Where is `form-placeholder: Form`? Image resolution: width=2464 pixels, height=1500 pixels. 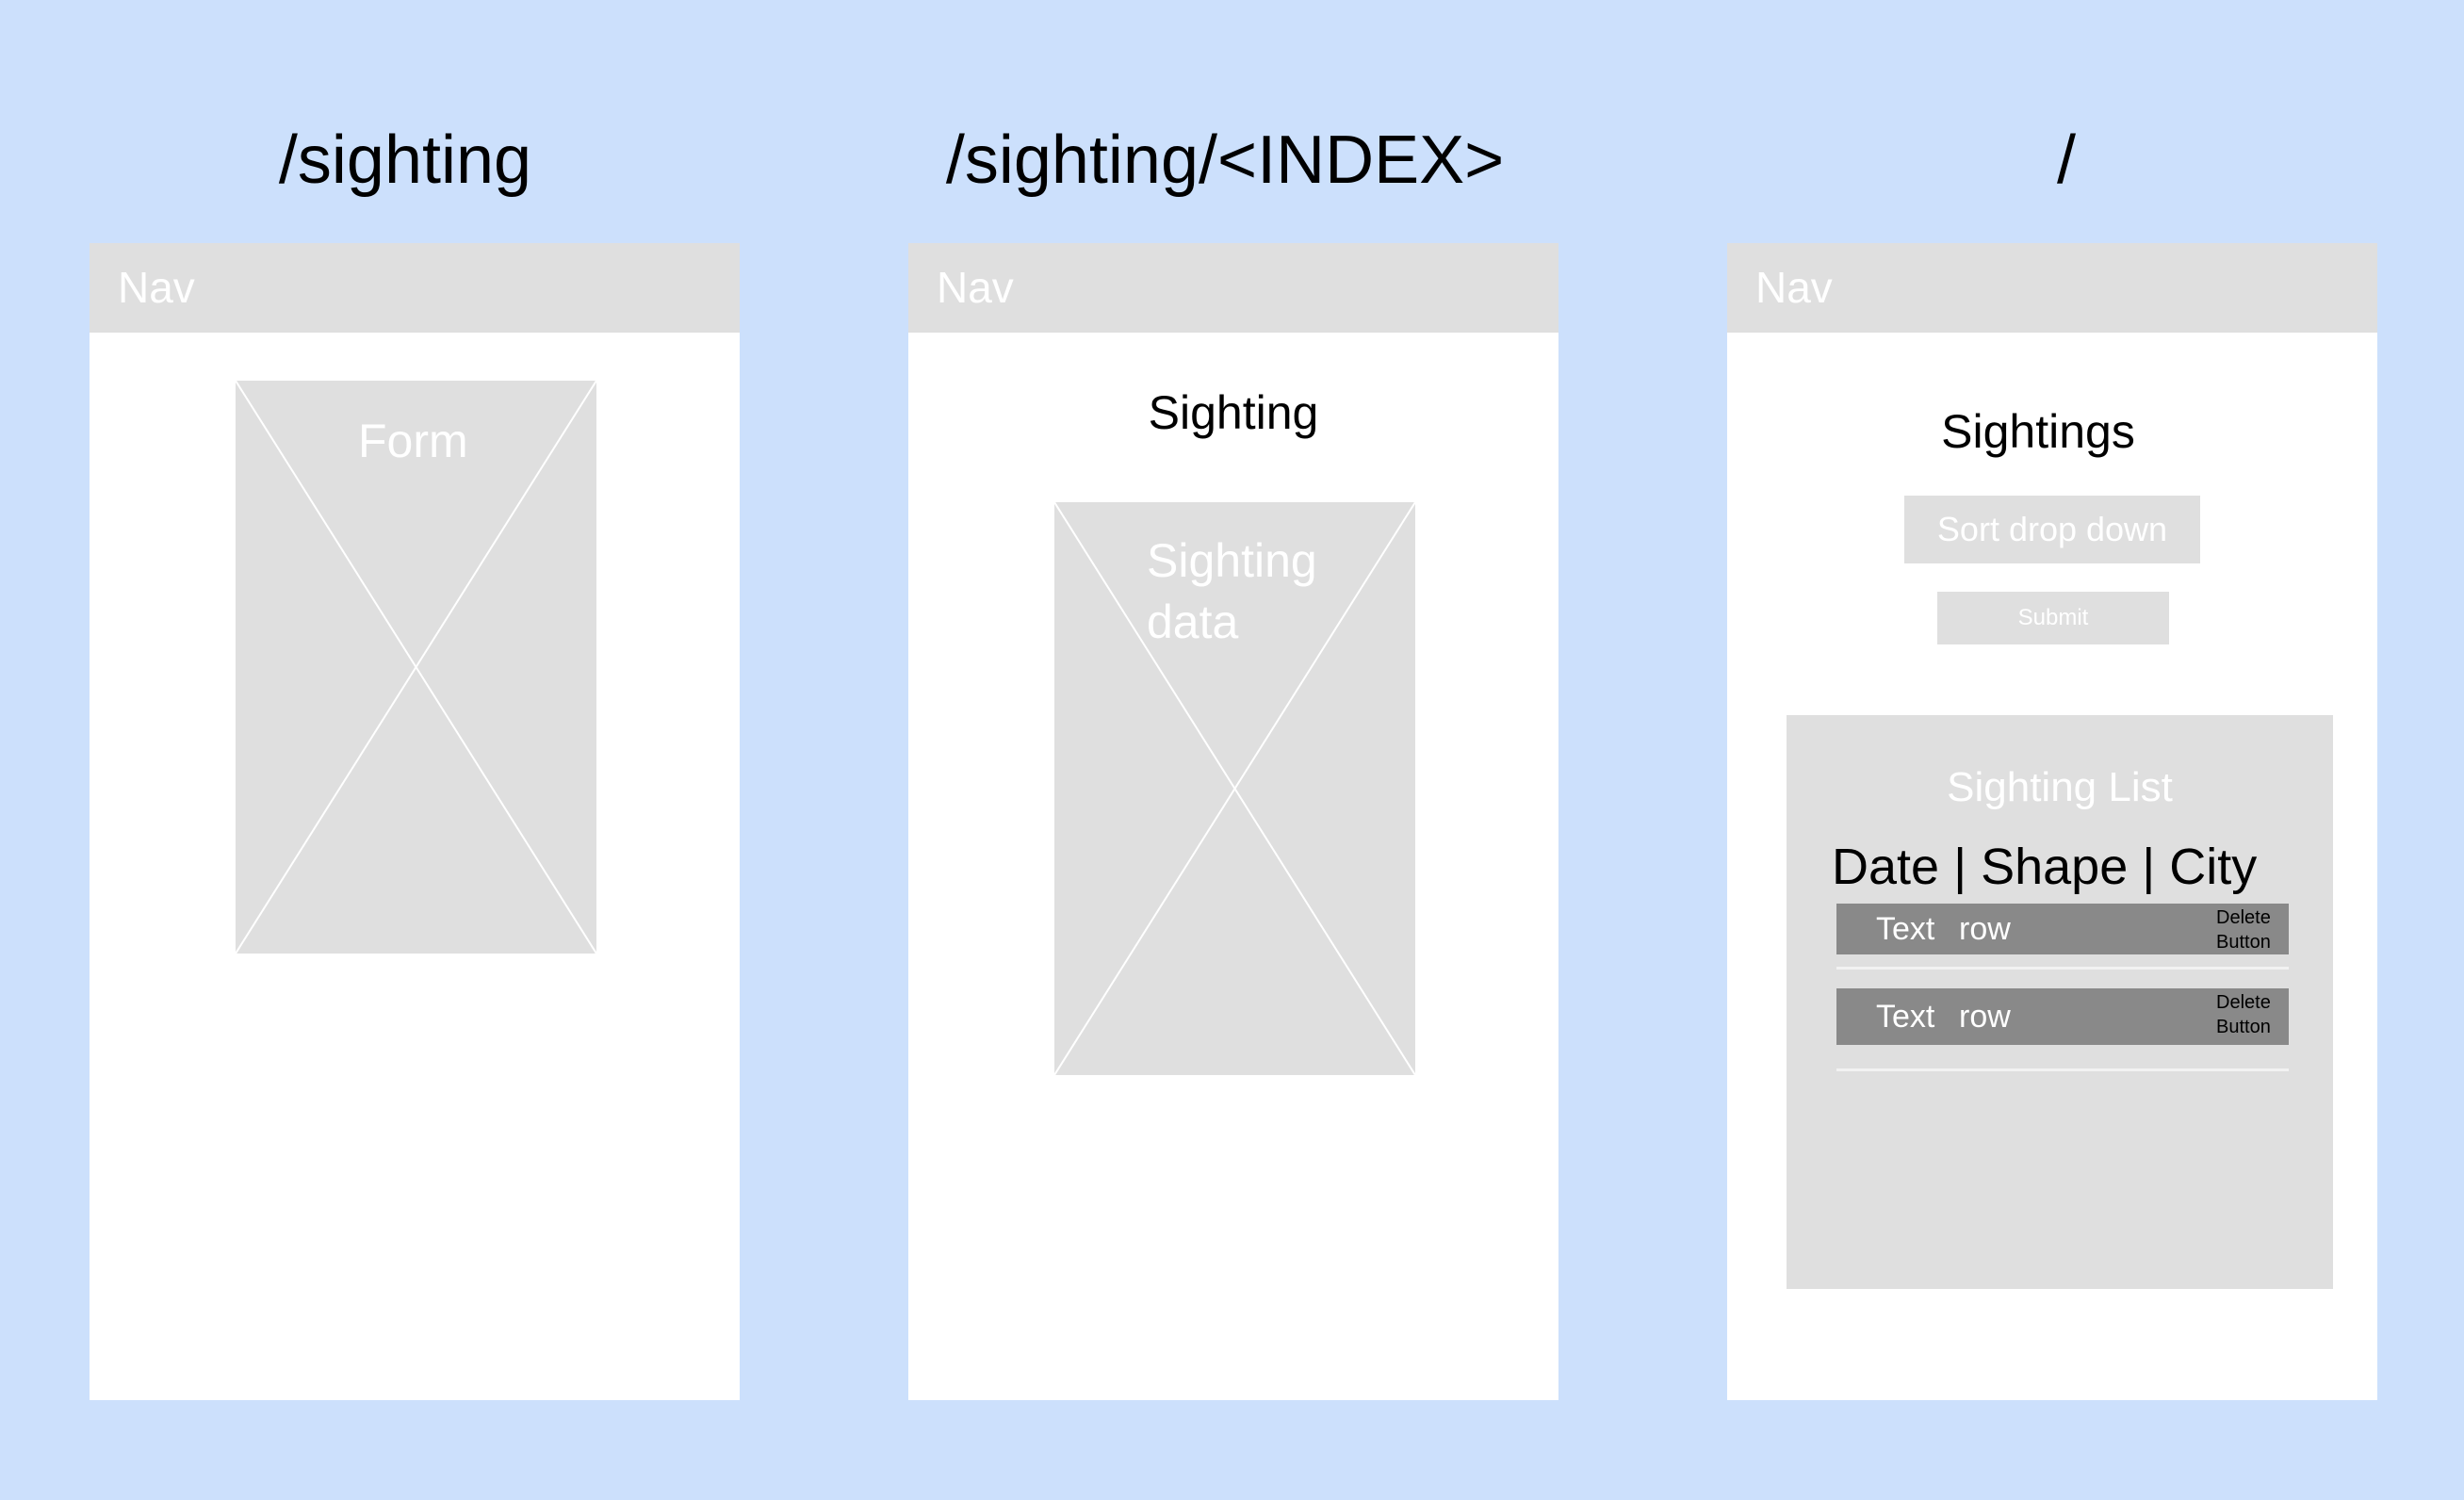 form-placeholder: Form is located at coordinates (416, 667).